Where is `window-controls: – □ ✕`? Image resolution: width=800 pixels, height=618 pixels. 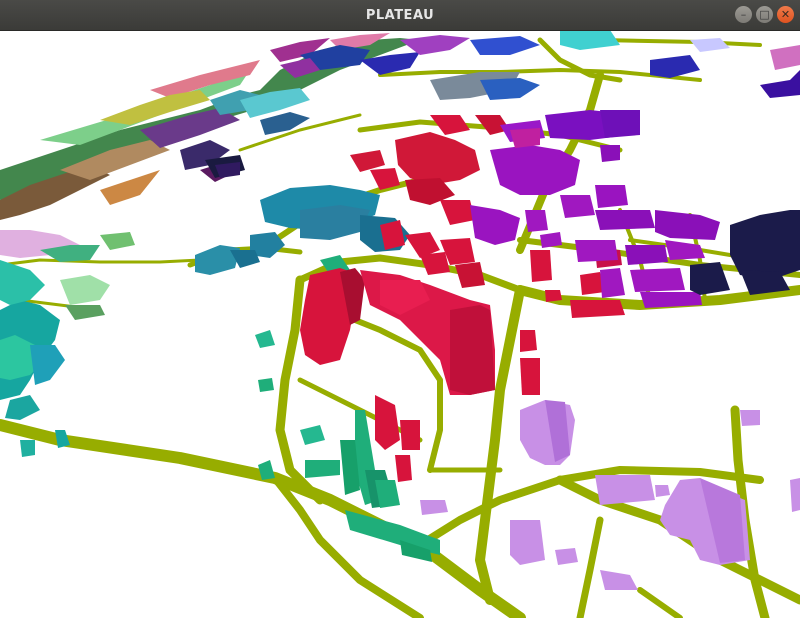 window-controls: – □ ✕ is located at coordinates (764, 14).